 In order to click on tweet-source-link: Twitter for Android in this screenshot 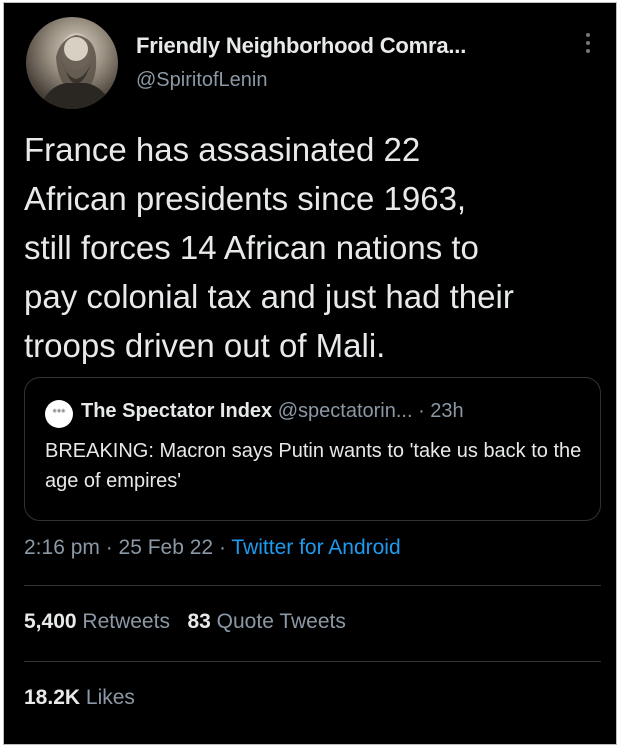, I will do `click(315, 547)`.